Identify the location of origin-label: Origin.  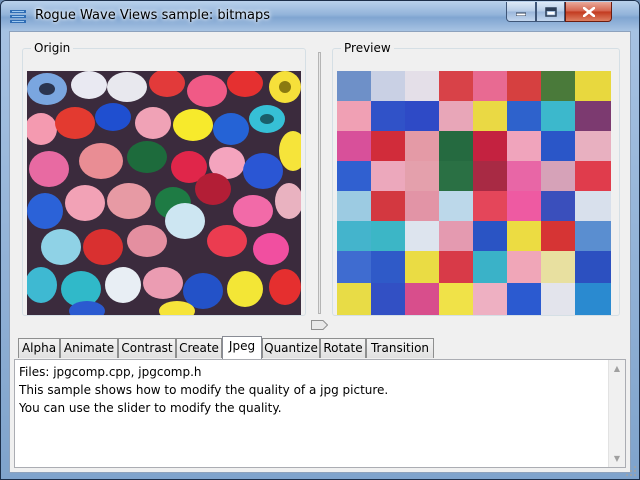
(52, 48).